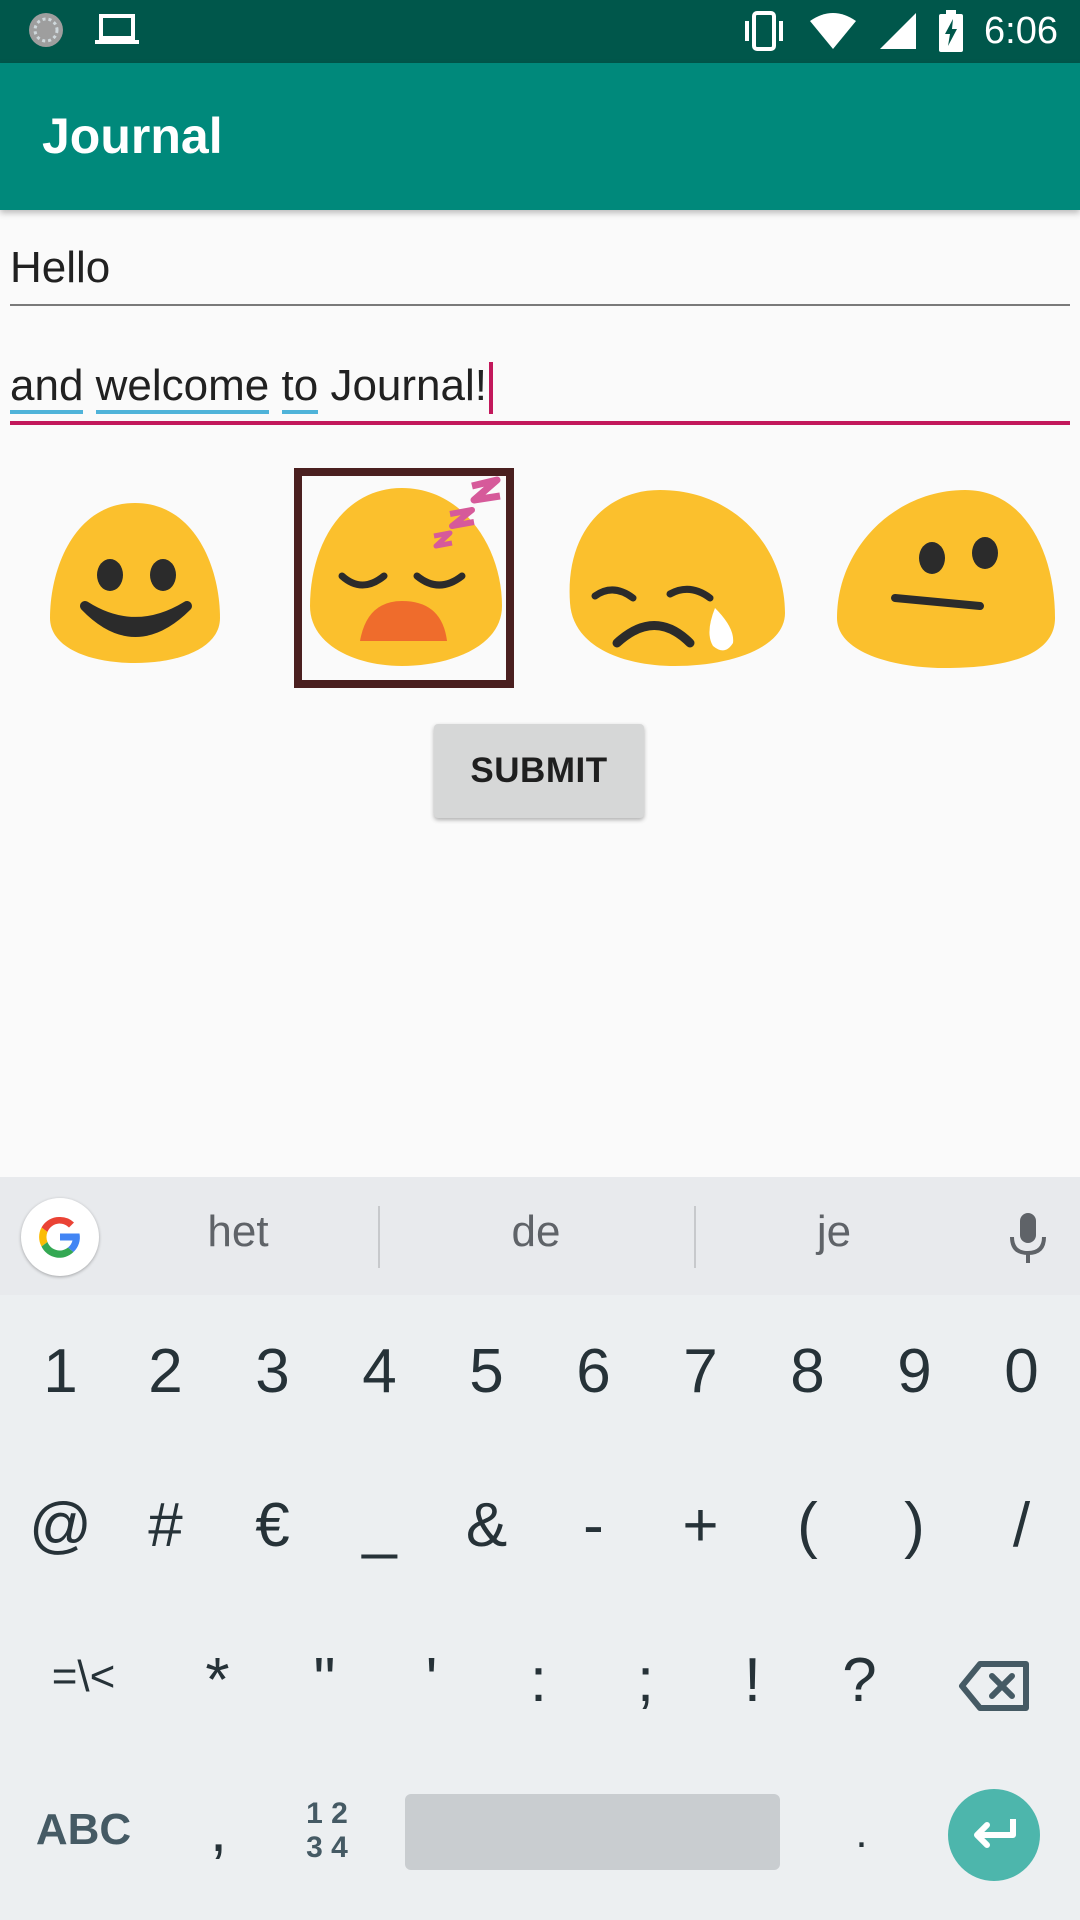 This screenshot has width=1080, height=1920. I want to click on mood-happy-button, so click(135, 578).